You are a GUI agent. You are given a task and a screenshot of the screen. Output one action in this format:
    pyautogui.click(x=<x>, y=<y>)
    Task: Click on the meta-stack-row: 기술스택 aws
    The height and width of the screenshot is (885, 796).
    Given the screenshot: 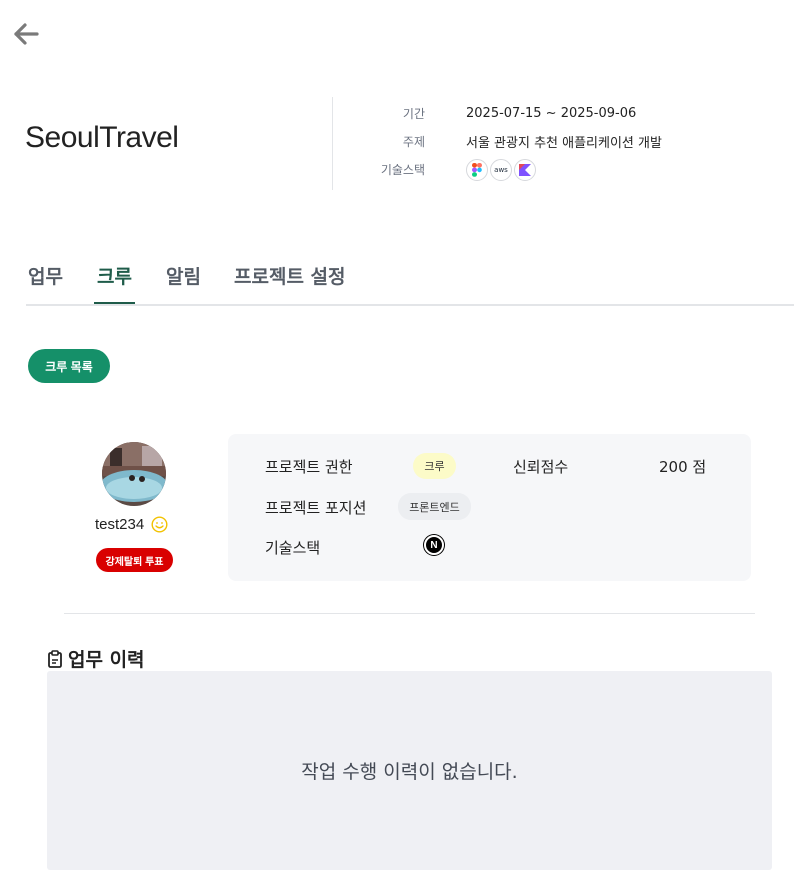 What is the action you would take?
    pyautogui.click(x=570, y=169)
    